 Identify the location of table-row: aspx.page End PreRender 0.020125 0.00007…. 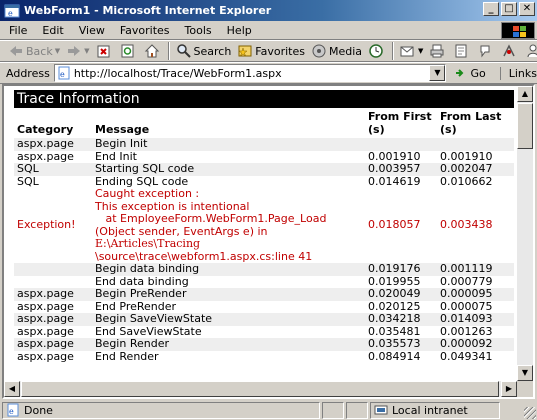
(264, 307).